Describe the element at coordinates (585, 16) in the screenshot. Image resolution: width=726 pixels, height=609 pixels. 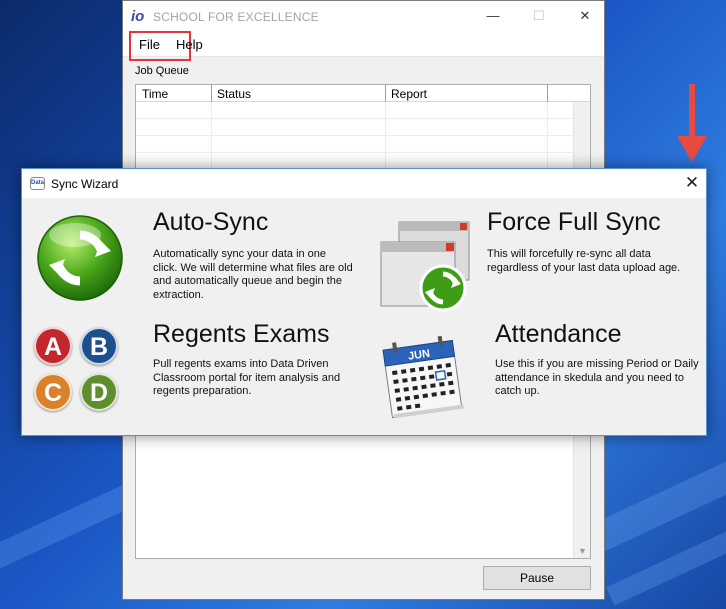
I see `close-button: ✕` at that location.